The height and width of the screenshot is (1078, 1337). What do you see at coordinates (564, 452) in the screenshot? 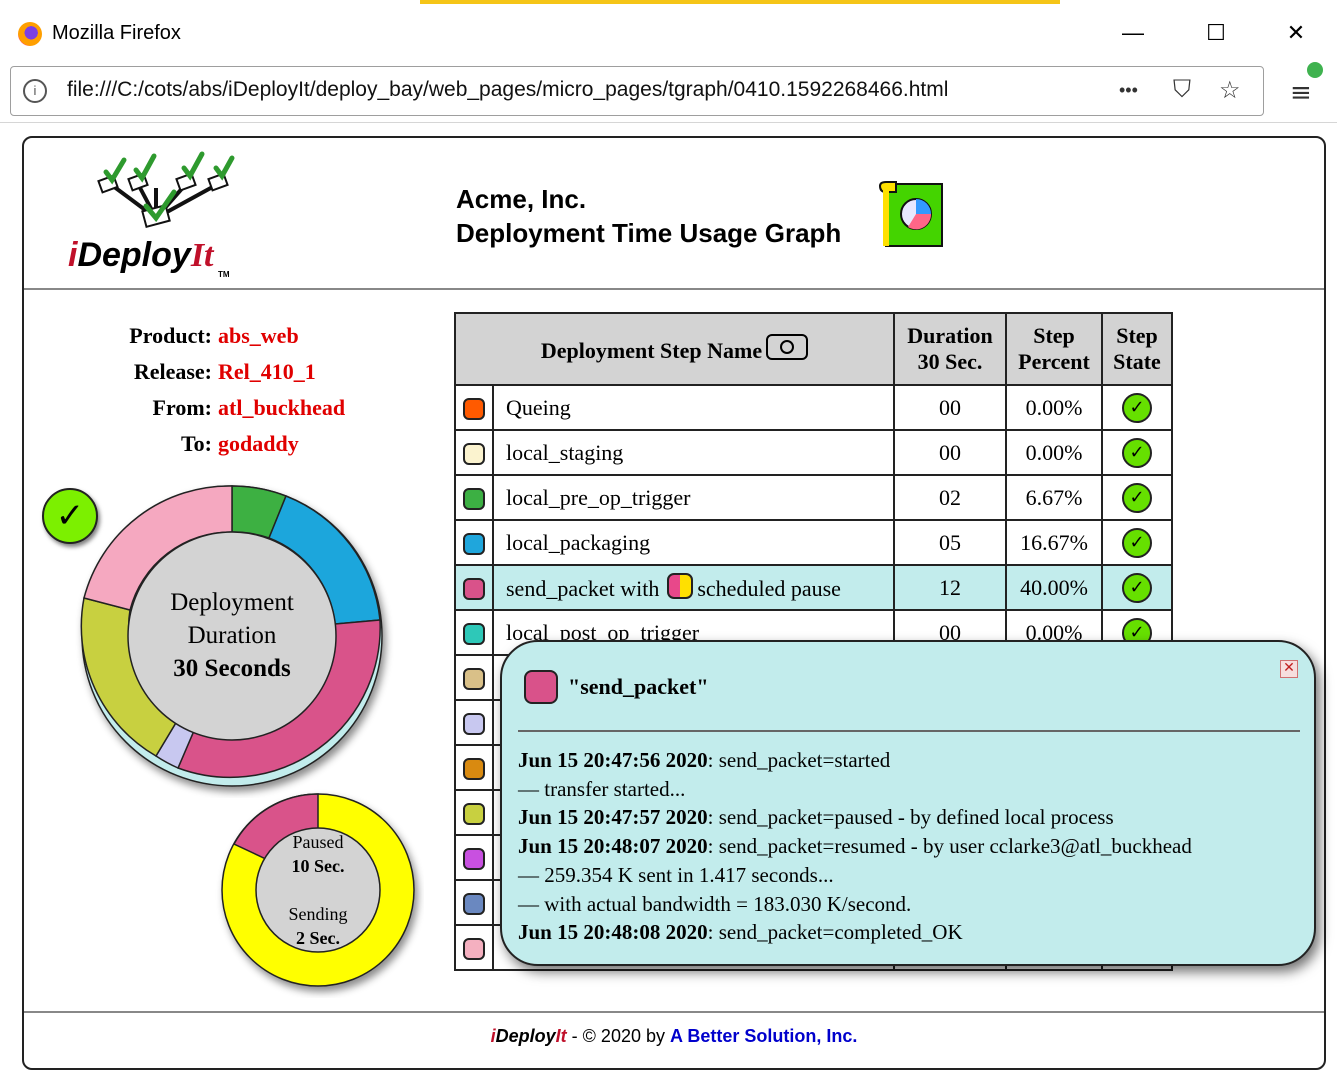
I see `step-name: local_staging` at bounding box center [564, 452].